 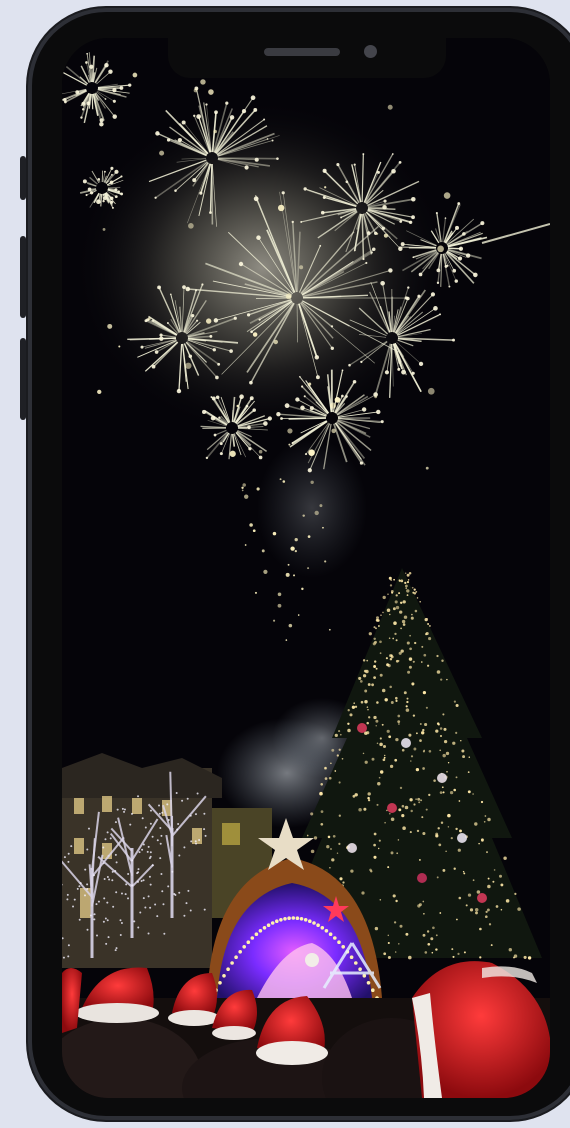 I want to click on earpiece-speaker, so click(x=302, y=52).